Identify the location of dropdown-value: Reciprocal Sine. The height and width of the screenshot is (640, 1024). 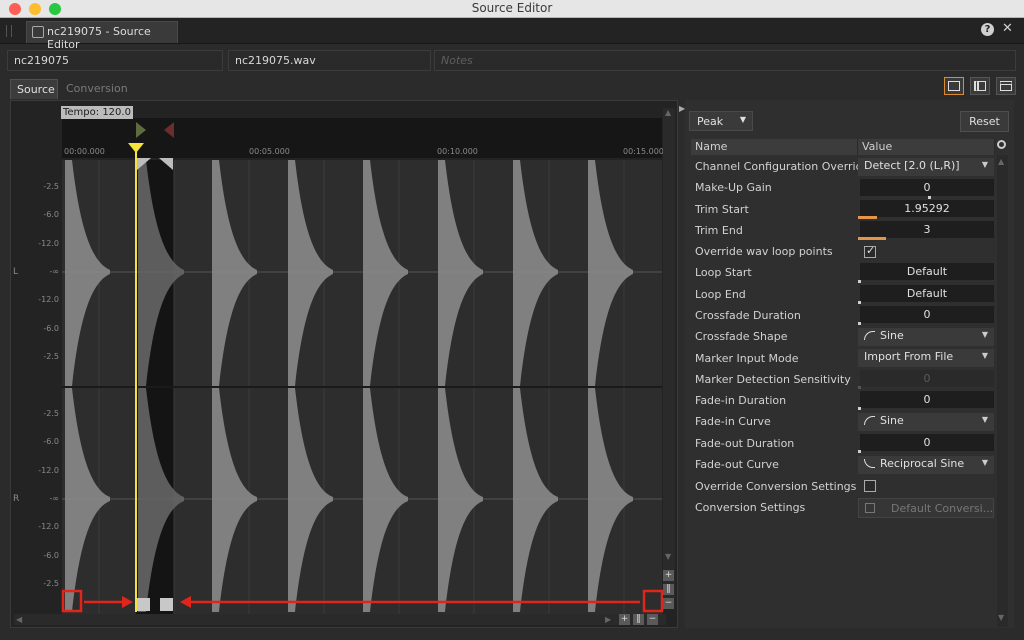
(922, 463).